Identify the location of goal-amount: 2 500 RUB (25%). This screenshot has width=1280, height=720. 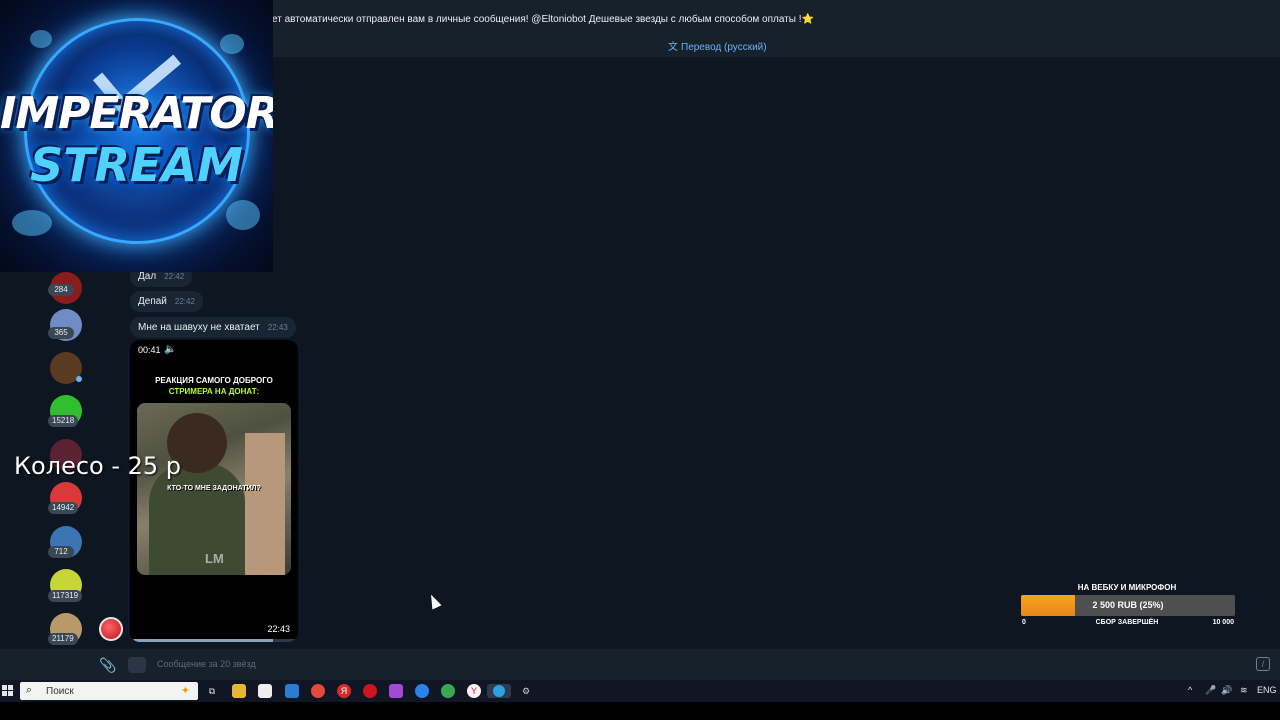
(1128, 605).